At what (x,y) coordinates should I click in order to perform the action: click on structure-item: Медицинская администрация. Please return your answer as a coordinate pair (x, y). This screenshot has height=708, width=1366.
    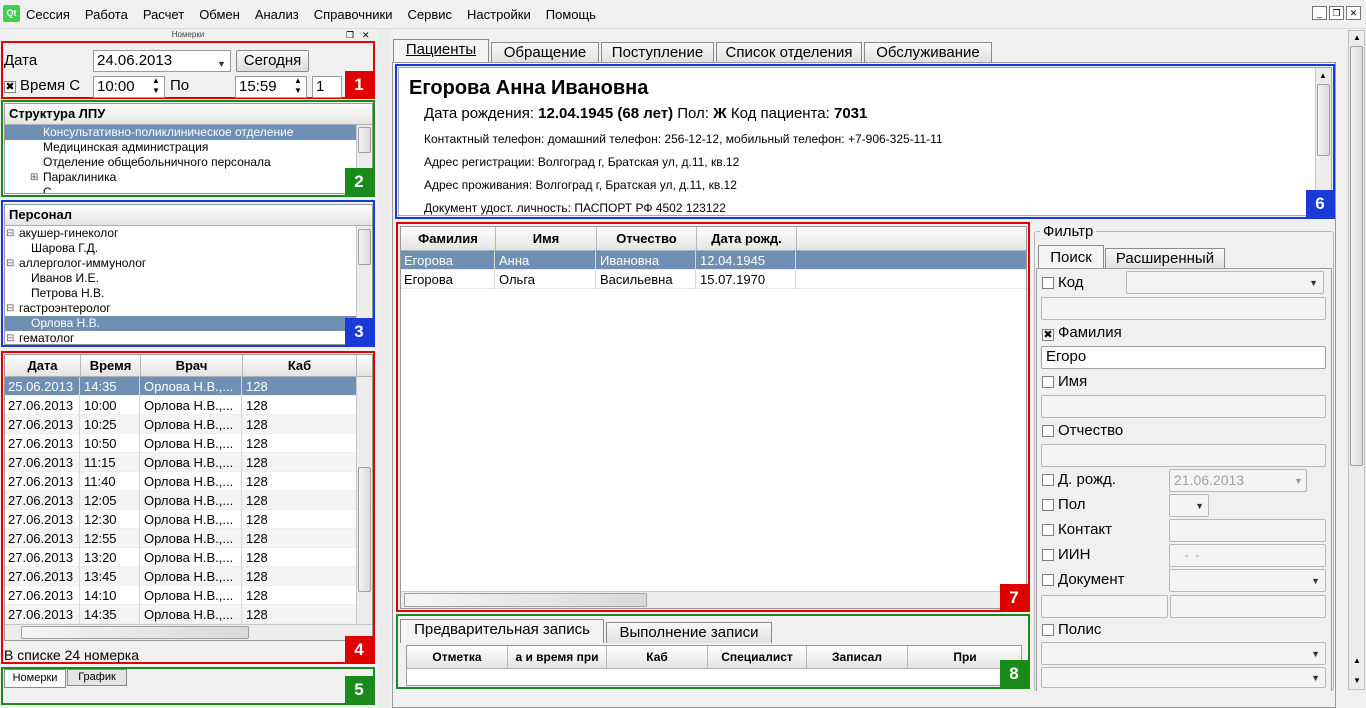
    Looking at the image, I should click on (188, 147).